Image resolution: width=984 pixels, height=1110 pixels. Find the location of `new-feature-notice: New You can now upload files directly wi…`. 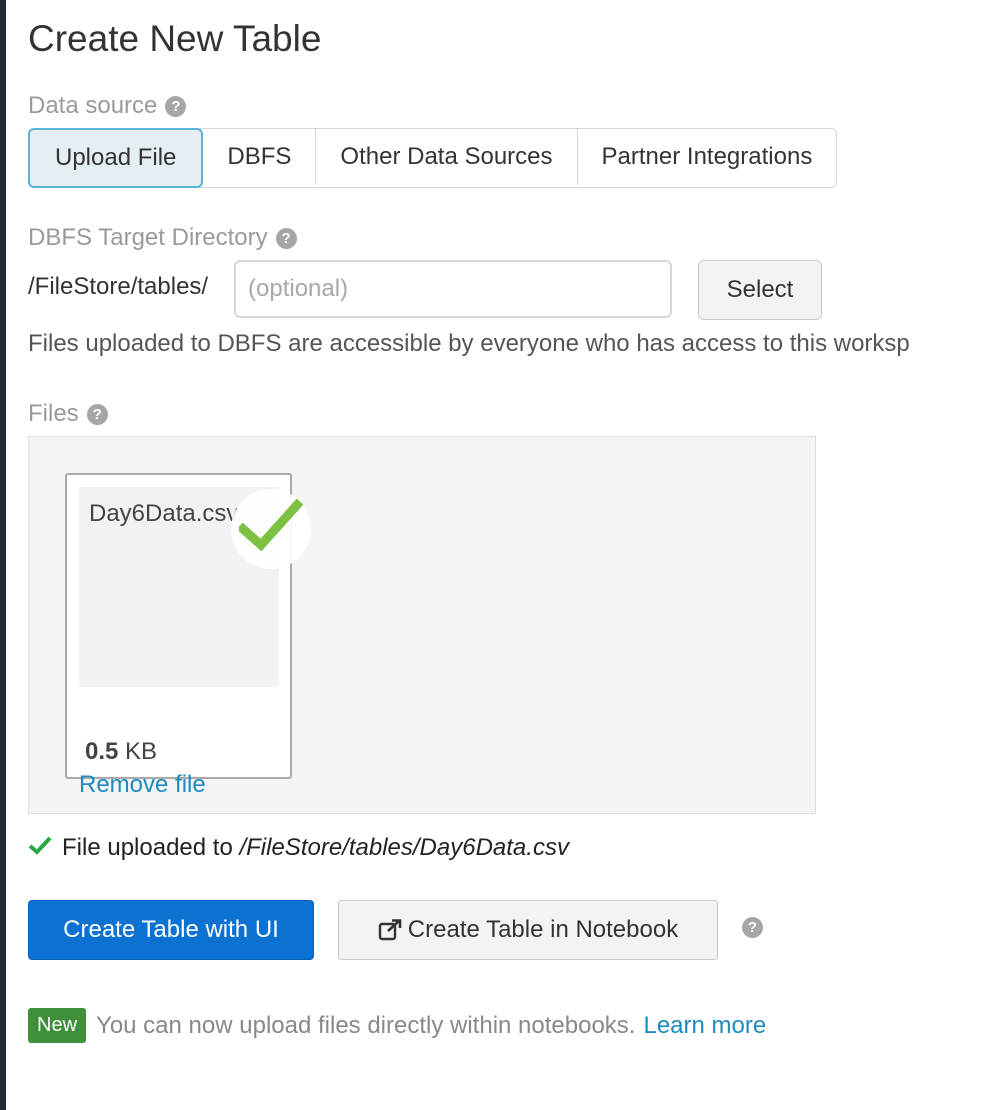

new-feature-notice: New You can now upload files directly wi… is located at coordinates (397, 1025).